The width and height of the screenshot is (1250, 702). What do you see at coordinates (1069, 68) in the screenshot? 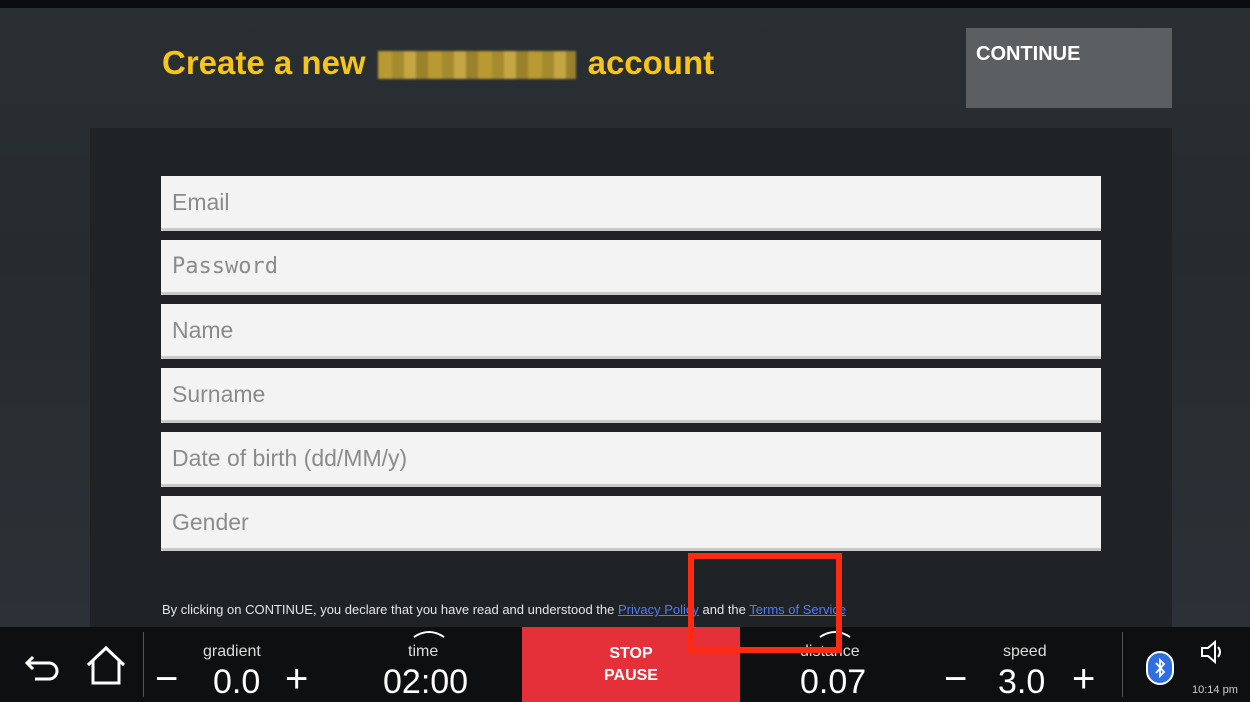
I see `continue-button: CONTINUE` at bounding box center [1069, 68].